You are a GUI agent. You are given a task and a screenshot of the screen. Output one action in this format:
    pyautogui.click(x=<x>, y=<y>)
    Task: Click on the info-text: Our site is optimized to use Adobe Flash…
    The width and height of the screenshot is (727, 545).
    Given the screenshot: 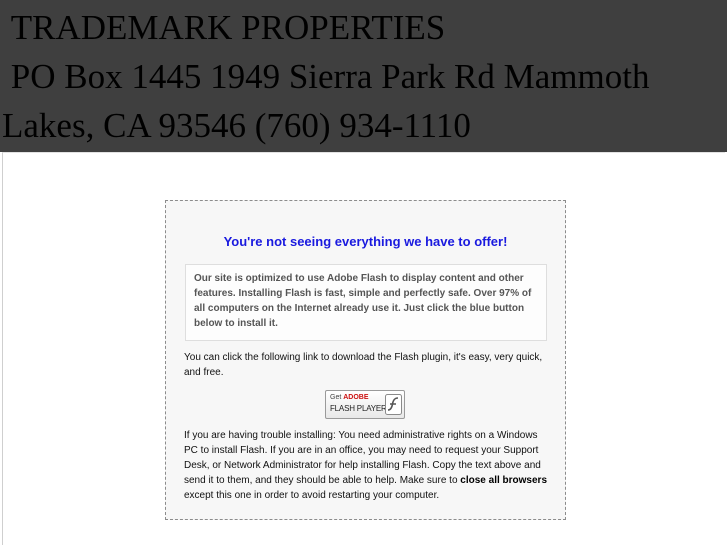 What is the action you would take?
    pyautogui.click(x=363, y=301)
    